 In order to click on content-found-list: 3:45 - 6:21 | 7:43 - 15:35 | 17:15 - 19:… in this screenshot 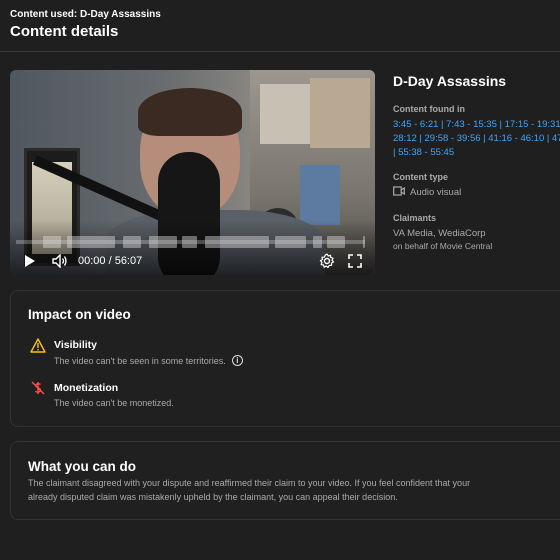, I will do `click(476, 139)`.